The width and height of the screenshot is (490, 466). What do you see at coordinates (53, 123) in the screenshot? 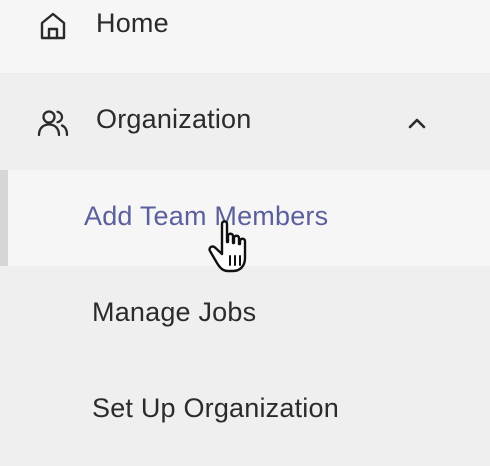
I see `users-icon` at bounding box center [53, 123].